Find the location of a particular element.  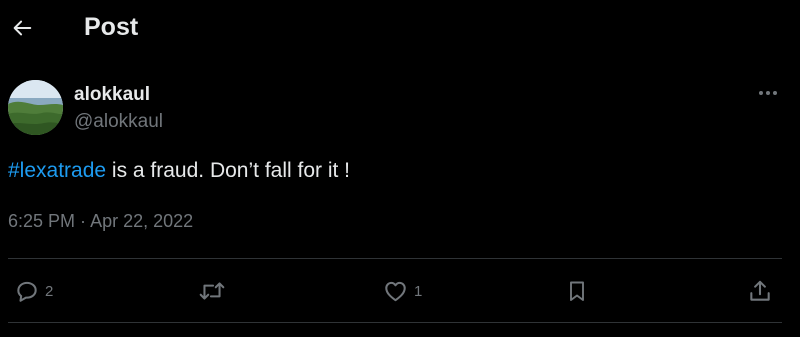

tweet-time: 6:25 PM is located at coordinates (41, 221).